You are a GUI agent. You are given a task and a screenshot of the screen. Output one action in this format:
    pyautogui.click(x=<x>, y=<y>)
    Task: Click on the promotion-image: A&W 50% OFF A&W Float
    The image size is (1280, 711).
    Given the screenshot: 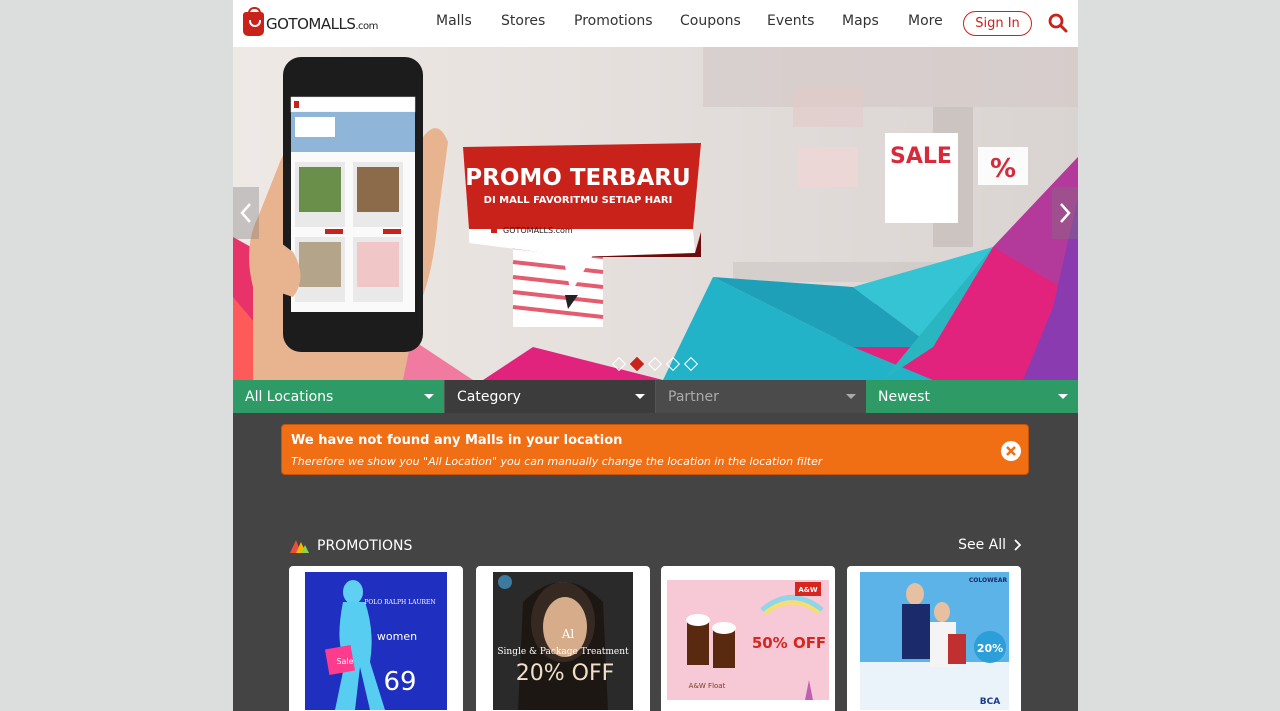 What is the action you would take?
    pyautogui.click(x=748, y=640)
    